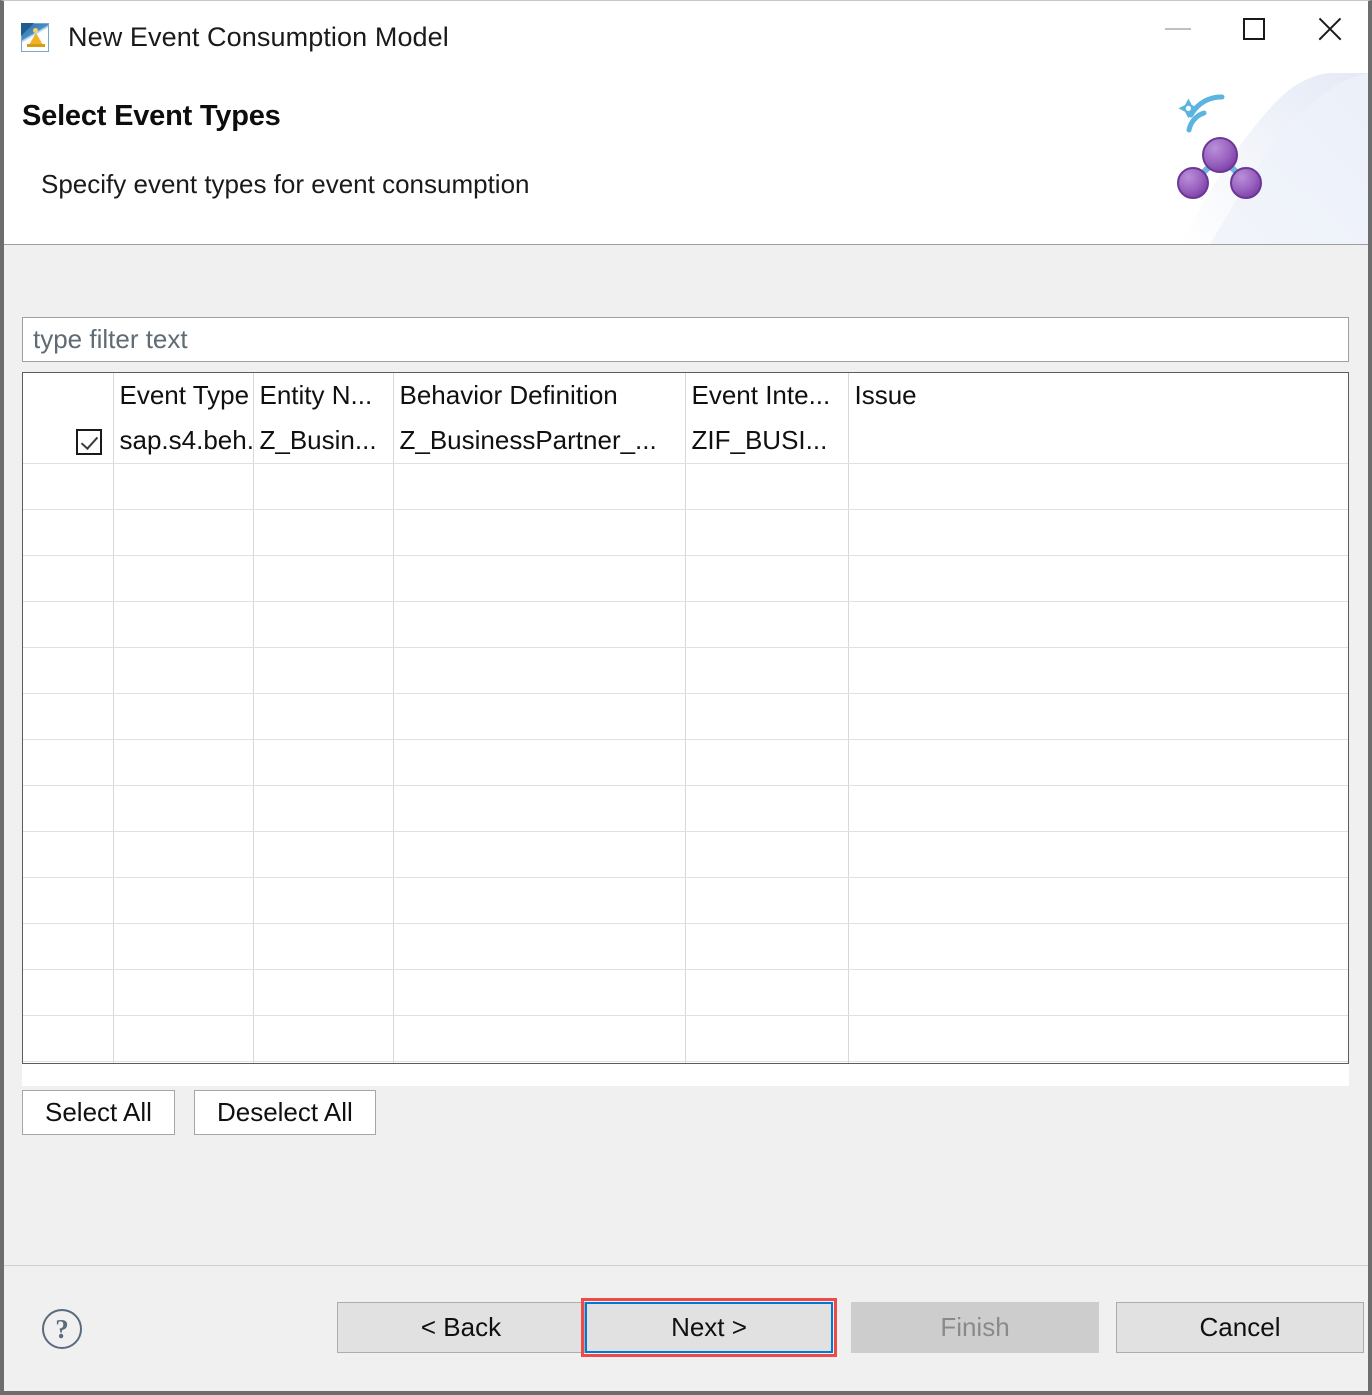 This screenshot has height=1395, width=1372. Describe the element at coordinates (258, 36) in the screenshot. I see `window-title: New Event Consumption Model` at that location.